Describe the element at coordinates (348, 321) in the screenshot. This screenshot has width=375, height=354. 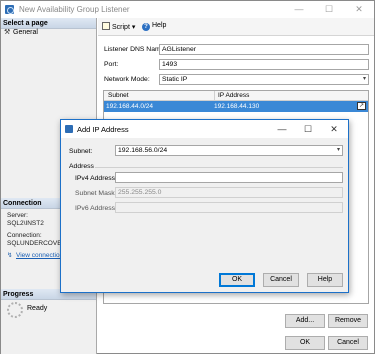
I see `remove-button: Remove` at that location.